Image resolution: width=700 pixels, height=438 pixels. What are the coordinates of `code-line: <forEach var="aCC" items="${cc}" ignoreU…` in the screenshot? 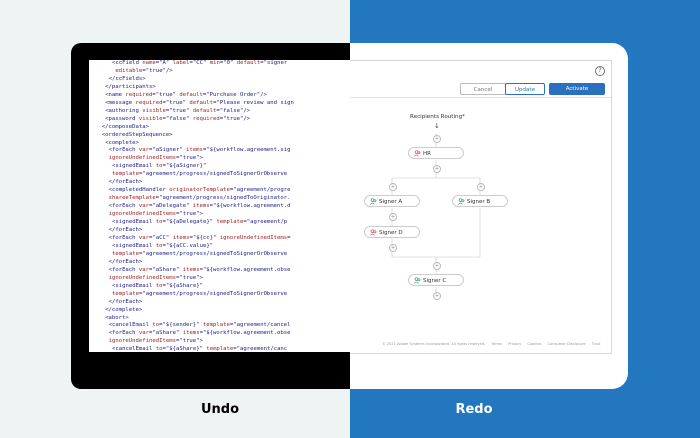 It's located at (222, 239).